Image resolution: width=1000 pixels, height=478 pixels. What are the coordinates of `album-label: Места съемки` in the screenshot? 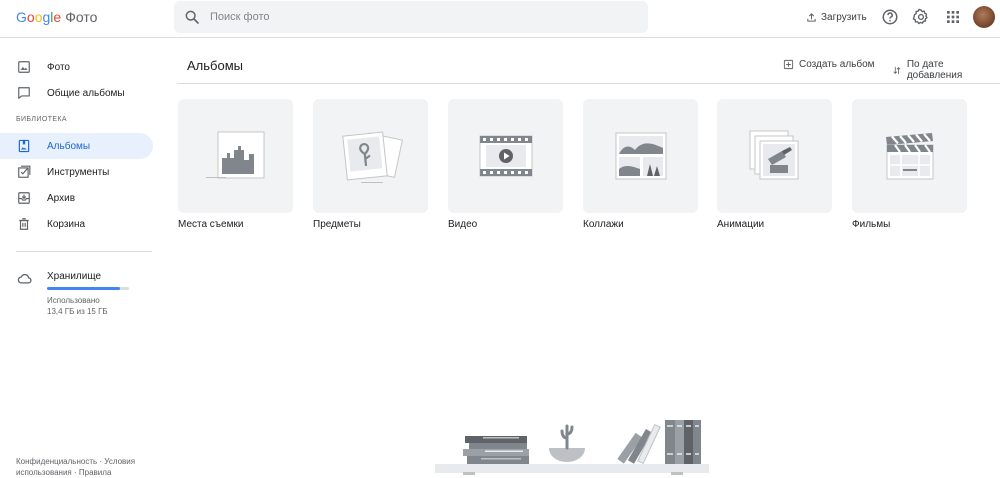 It's located at (211, 224).